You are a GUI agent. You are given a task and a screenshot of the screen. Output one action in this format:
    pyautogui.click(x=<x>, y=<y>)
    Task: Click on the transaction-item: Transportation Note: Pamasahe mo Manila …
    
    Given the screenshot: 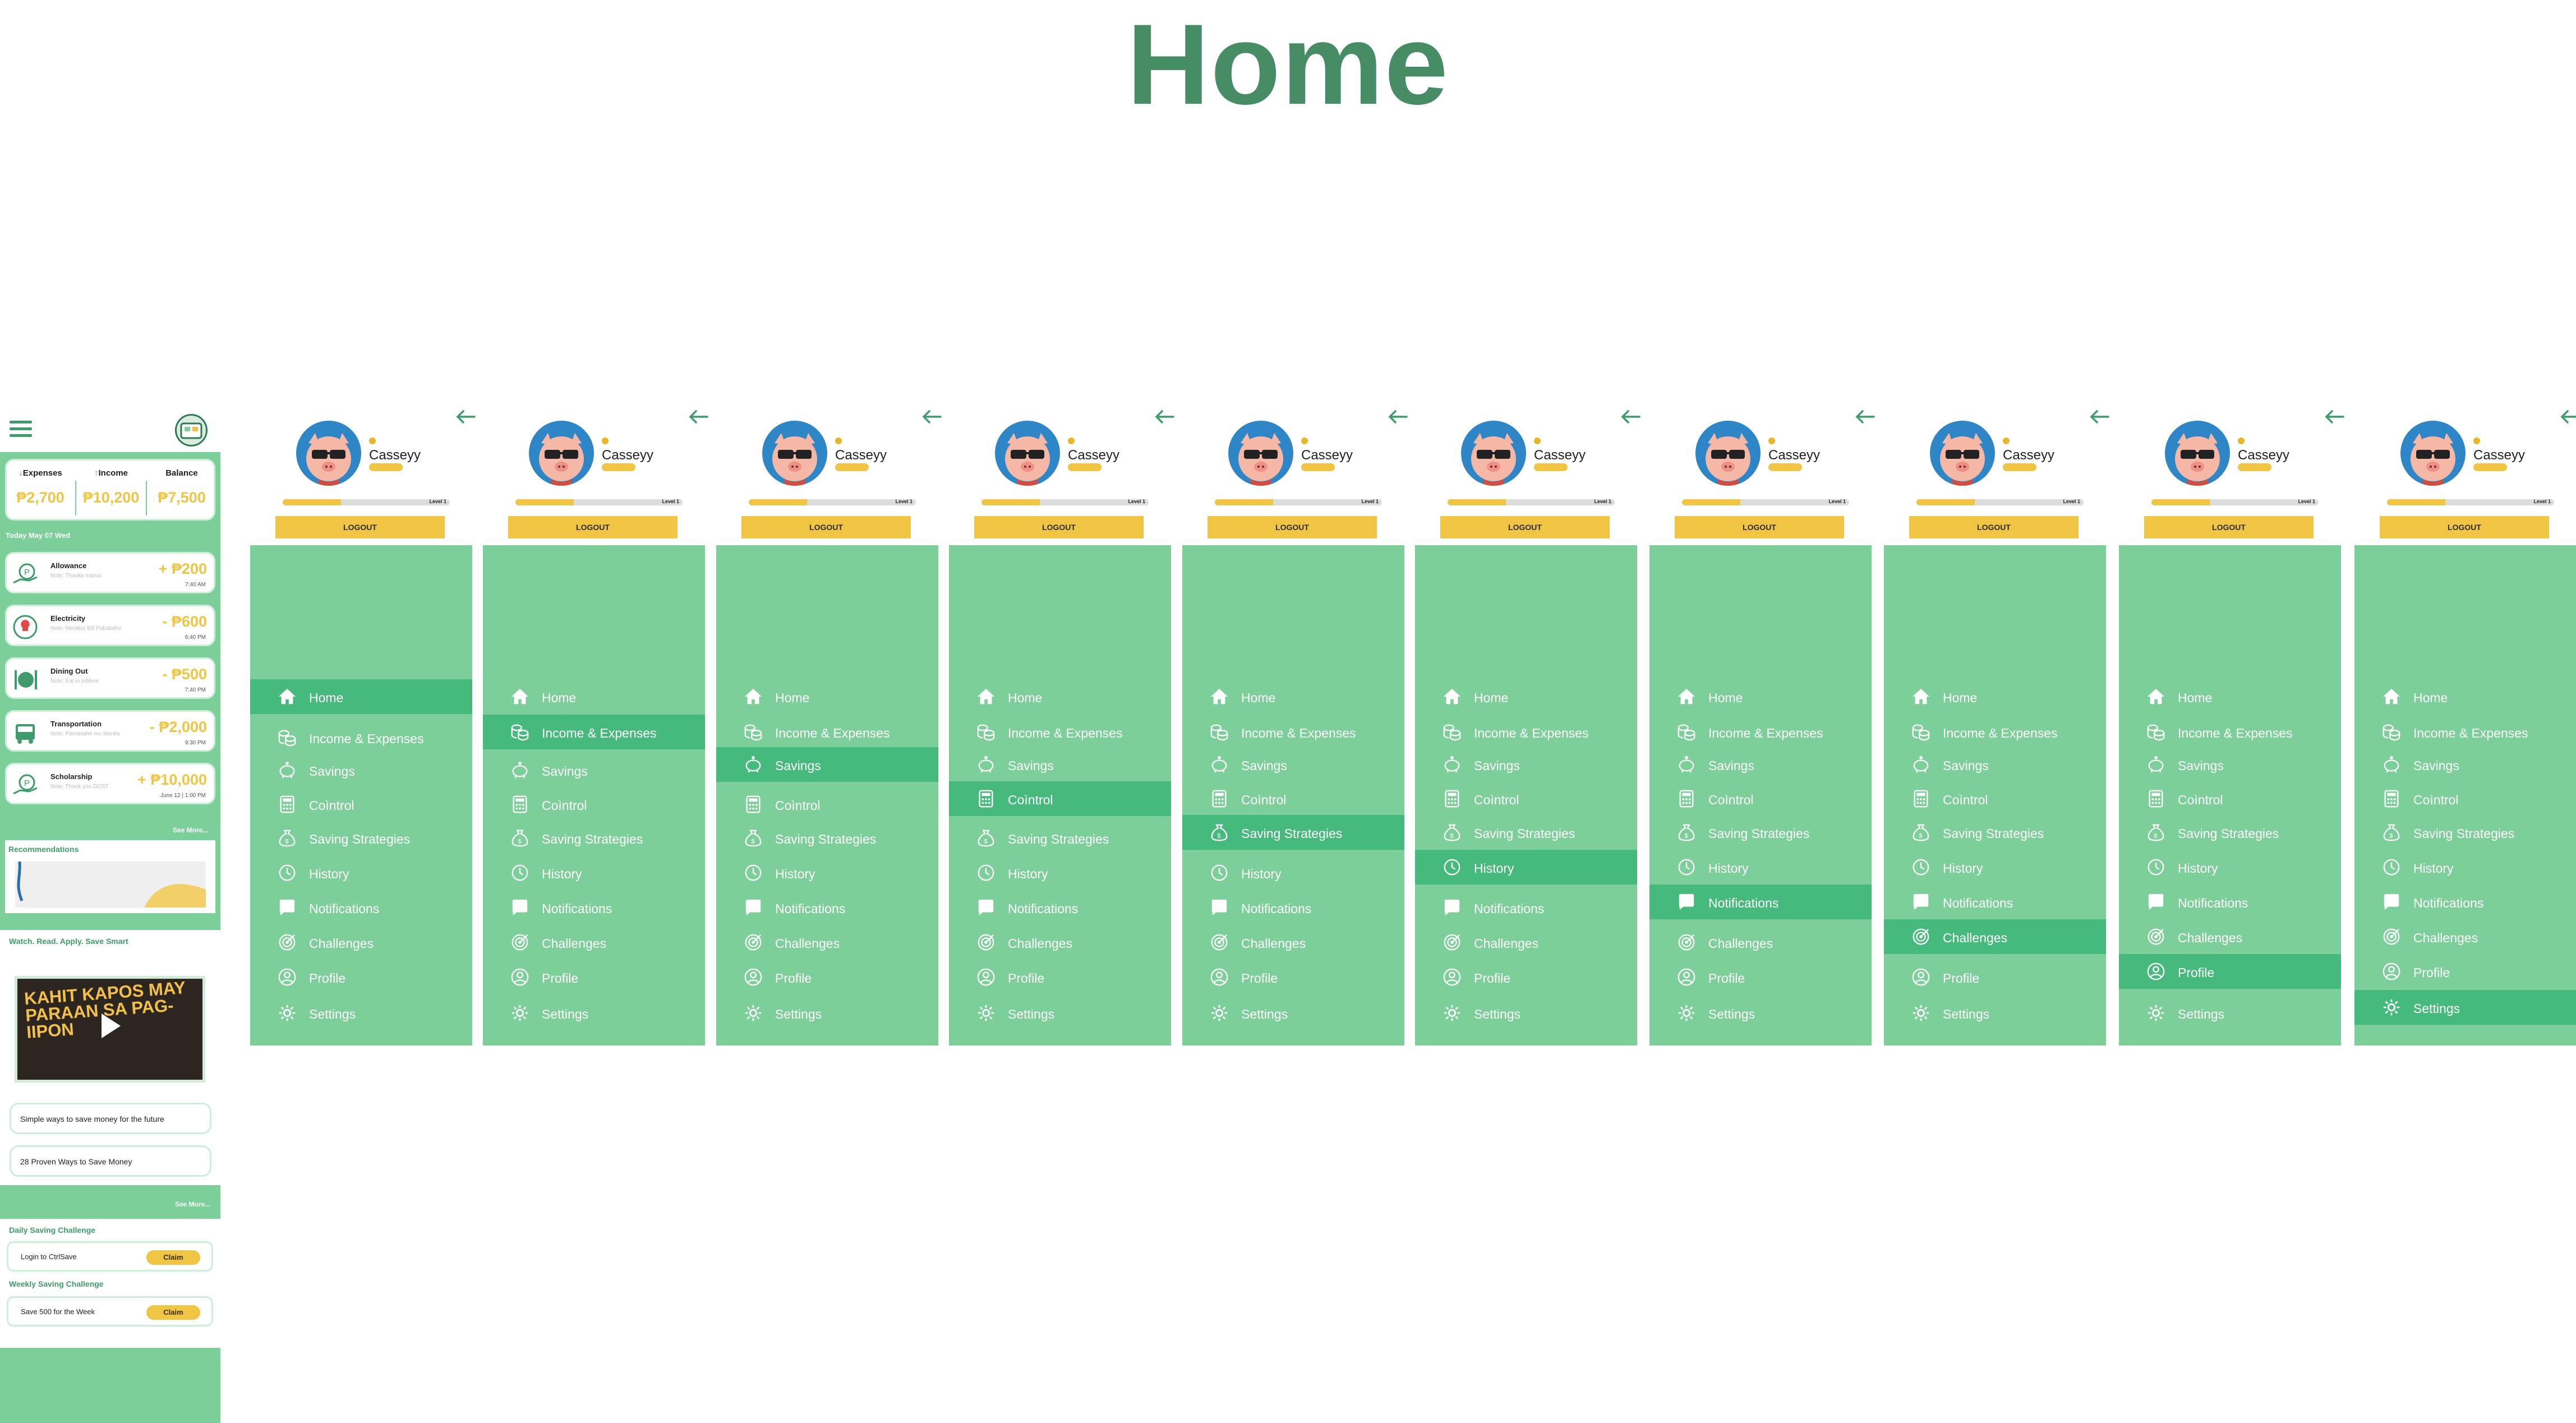 What is the action you would take?
    pyautogui.click(x=110, y=731)
    